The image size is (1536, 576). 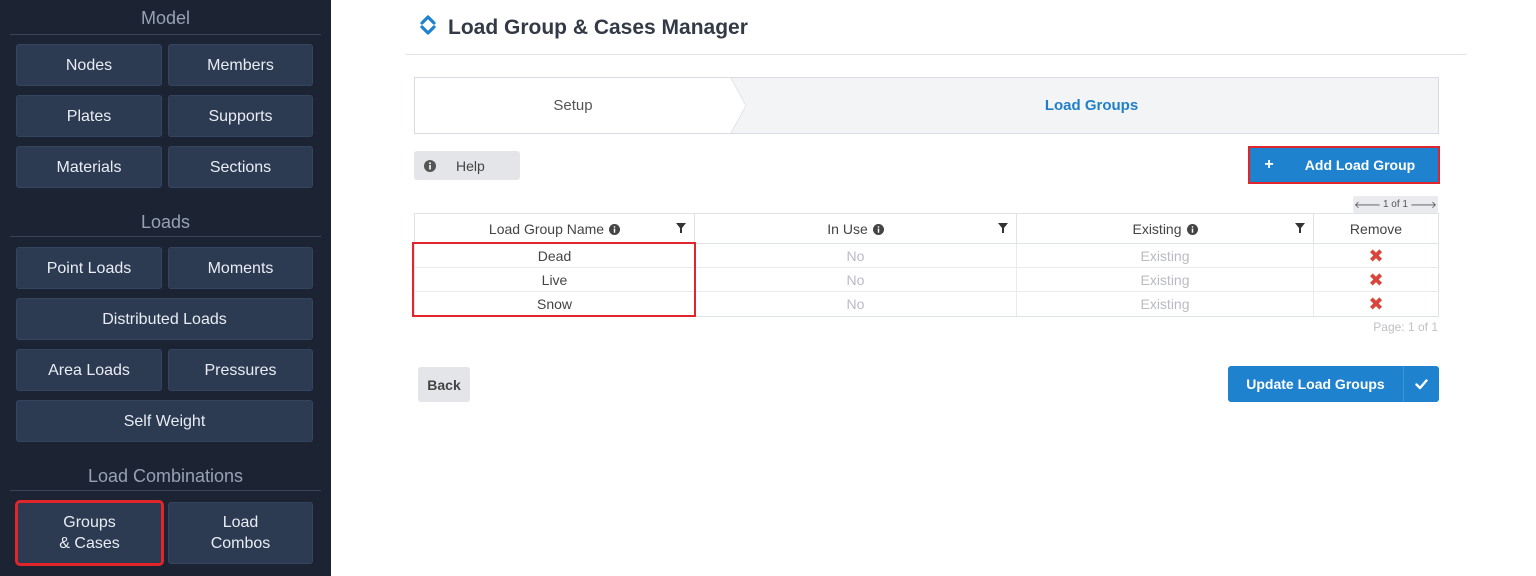 I want to click on wizard-steps: Setup Load Groups, so click(x=926, y=105).